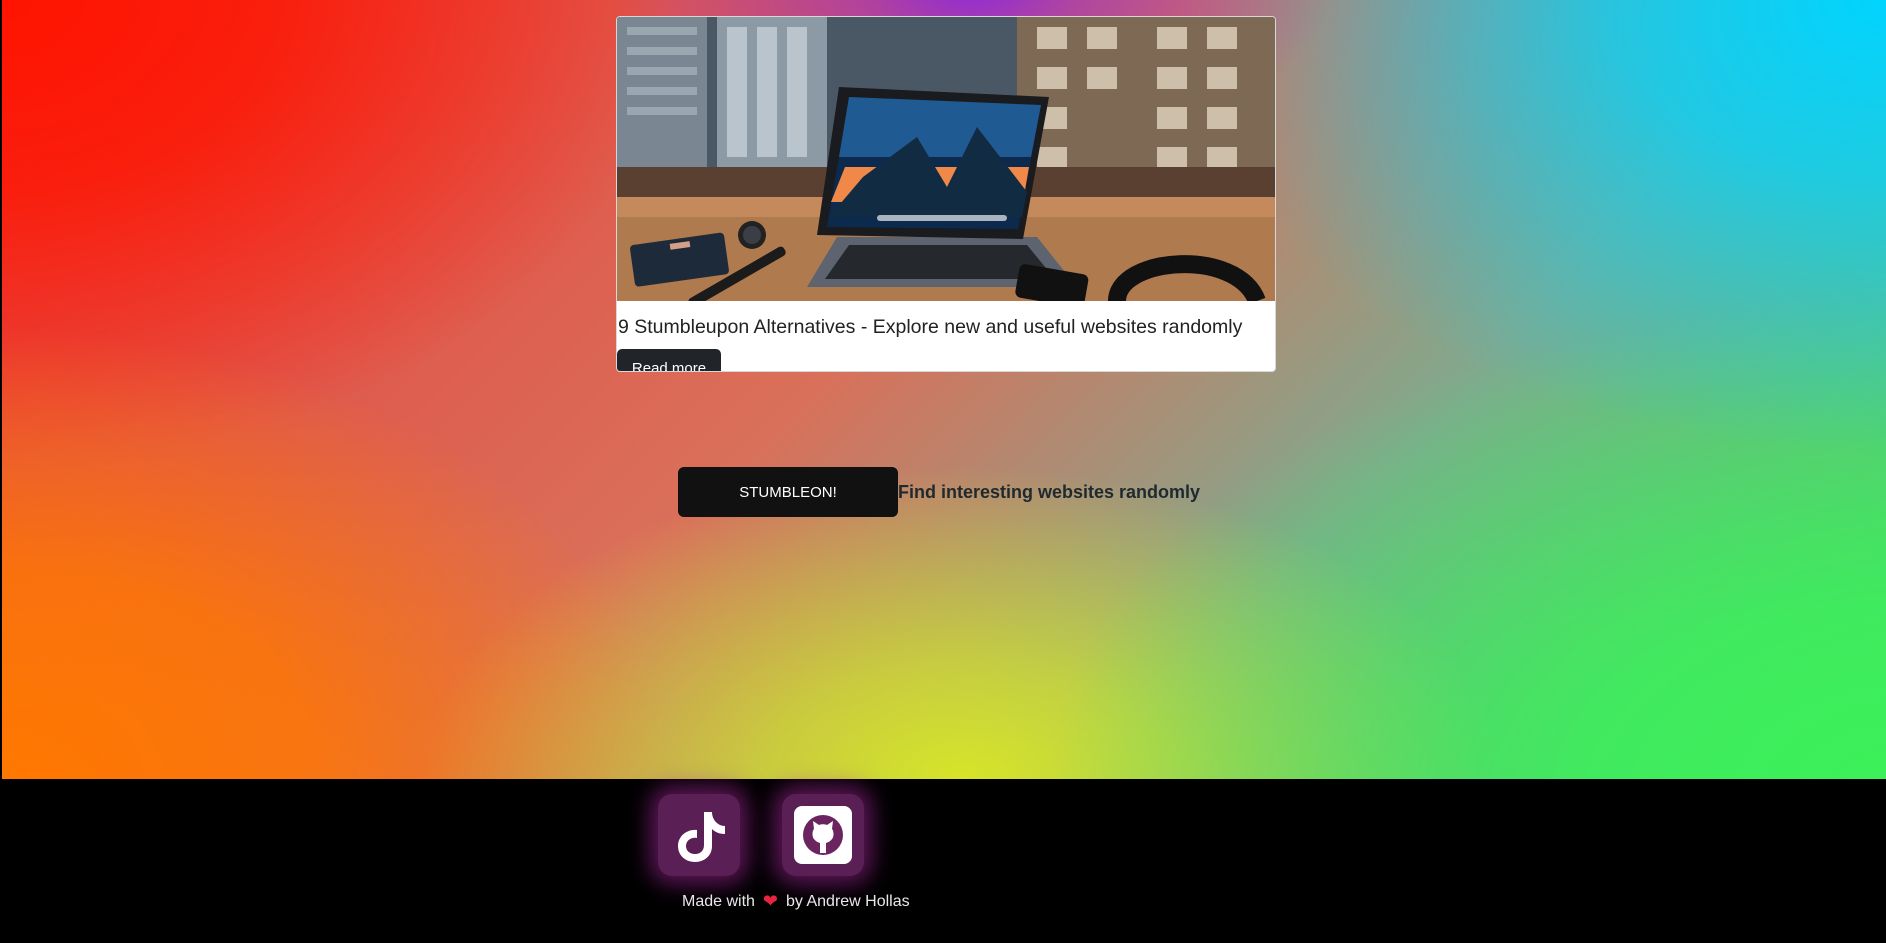 The image size is (1886, 943). What do you see at coordinates (718, 901) in the screenshot?
I see `made-with-prefix: Made with` at bounding box center [718, 901].